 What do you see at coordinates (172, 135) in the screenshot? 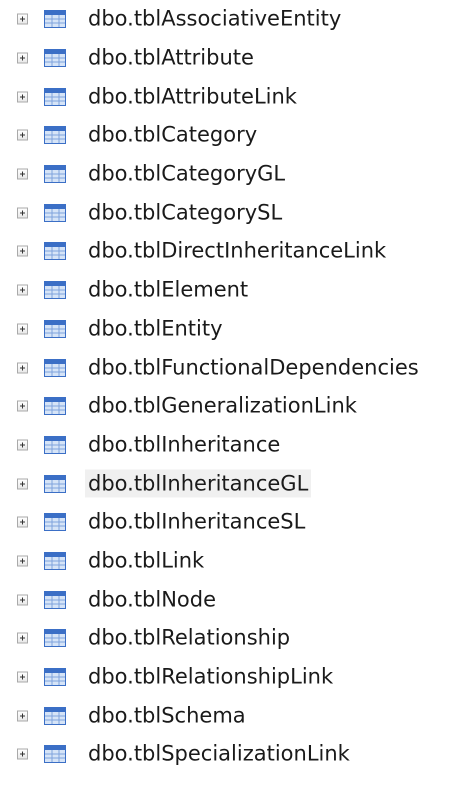
I see `tree-item-label: dbo.tblCategory` at bounding box center [172, 135].